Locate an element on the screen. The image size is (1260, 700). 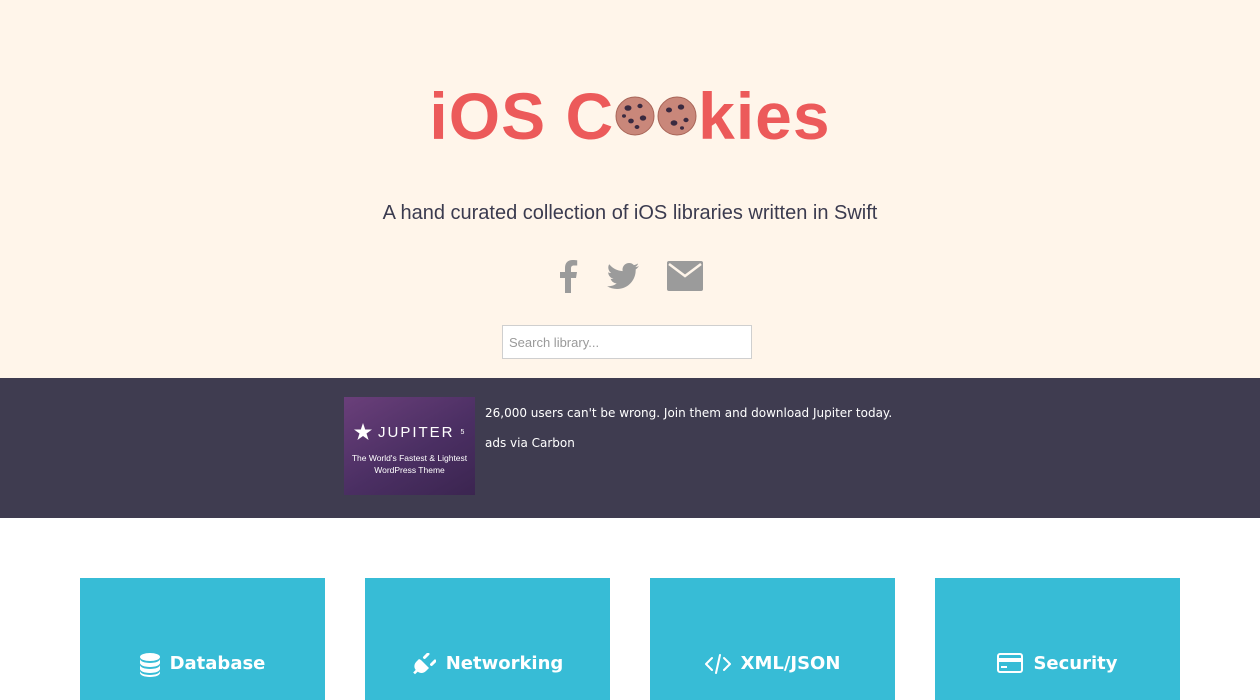
search-input is located at coordinates (627, 342).